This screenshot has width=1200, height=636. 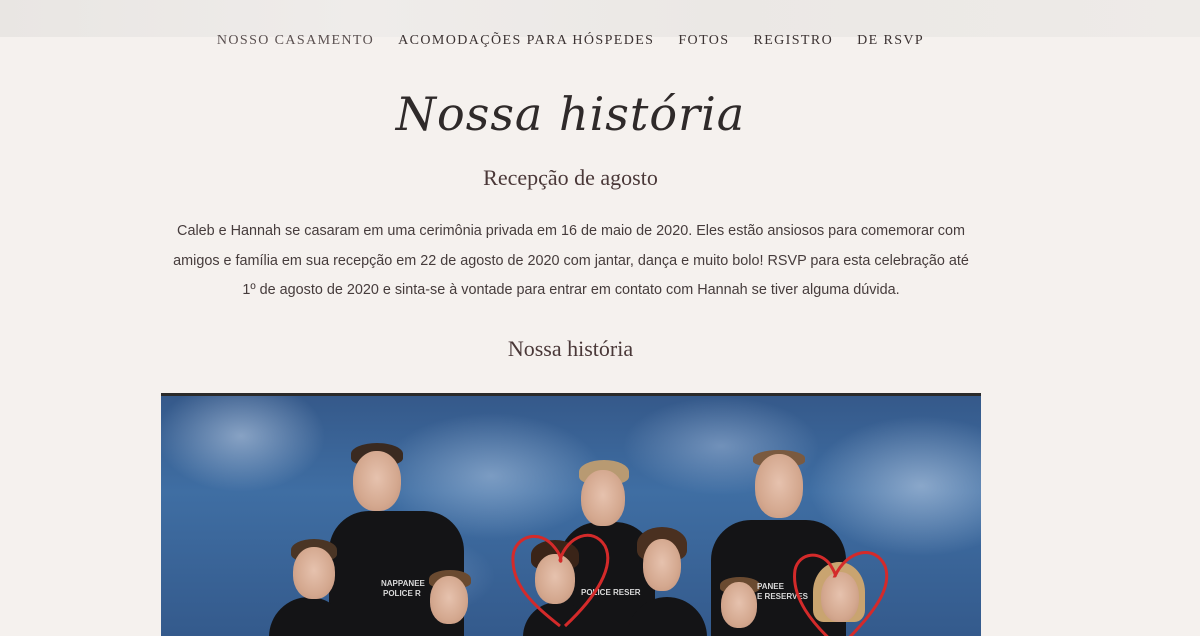 I want to click on nav-item-nosso-casamento: NOSSO CASAMENTO, so click(x=295, y=41).